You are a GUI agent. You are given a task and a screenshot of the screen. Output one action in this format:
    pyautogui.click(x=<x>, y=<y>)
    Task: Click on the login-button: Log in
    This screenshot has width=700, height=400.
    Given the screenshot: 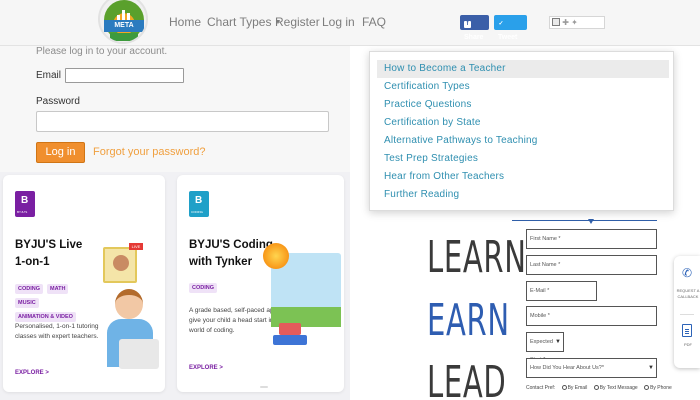 What is the action you would take?
    pyautogui.click(x=60, y=152)
    